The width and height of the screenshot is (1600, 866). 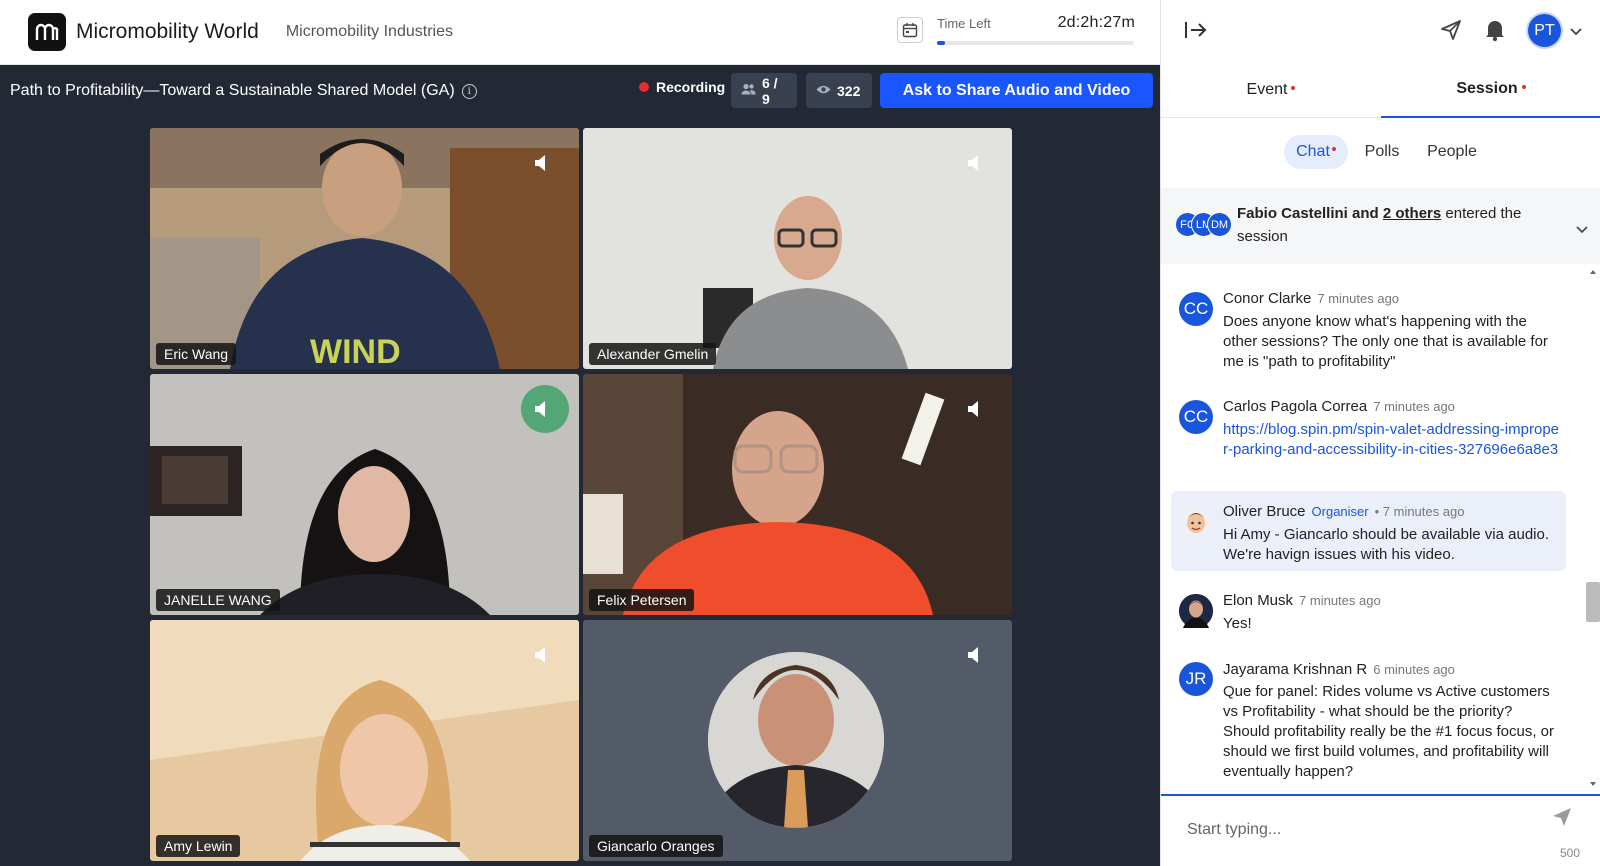 I want to click on participant-name: Giancarlo Oranges, so click(x=656, y=846).